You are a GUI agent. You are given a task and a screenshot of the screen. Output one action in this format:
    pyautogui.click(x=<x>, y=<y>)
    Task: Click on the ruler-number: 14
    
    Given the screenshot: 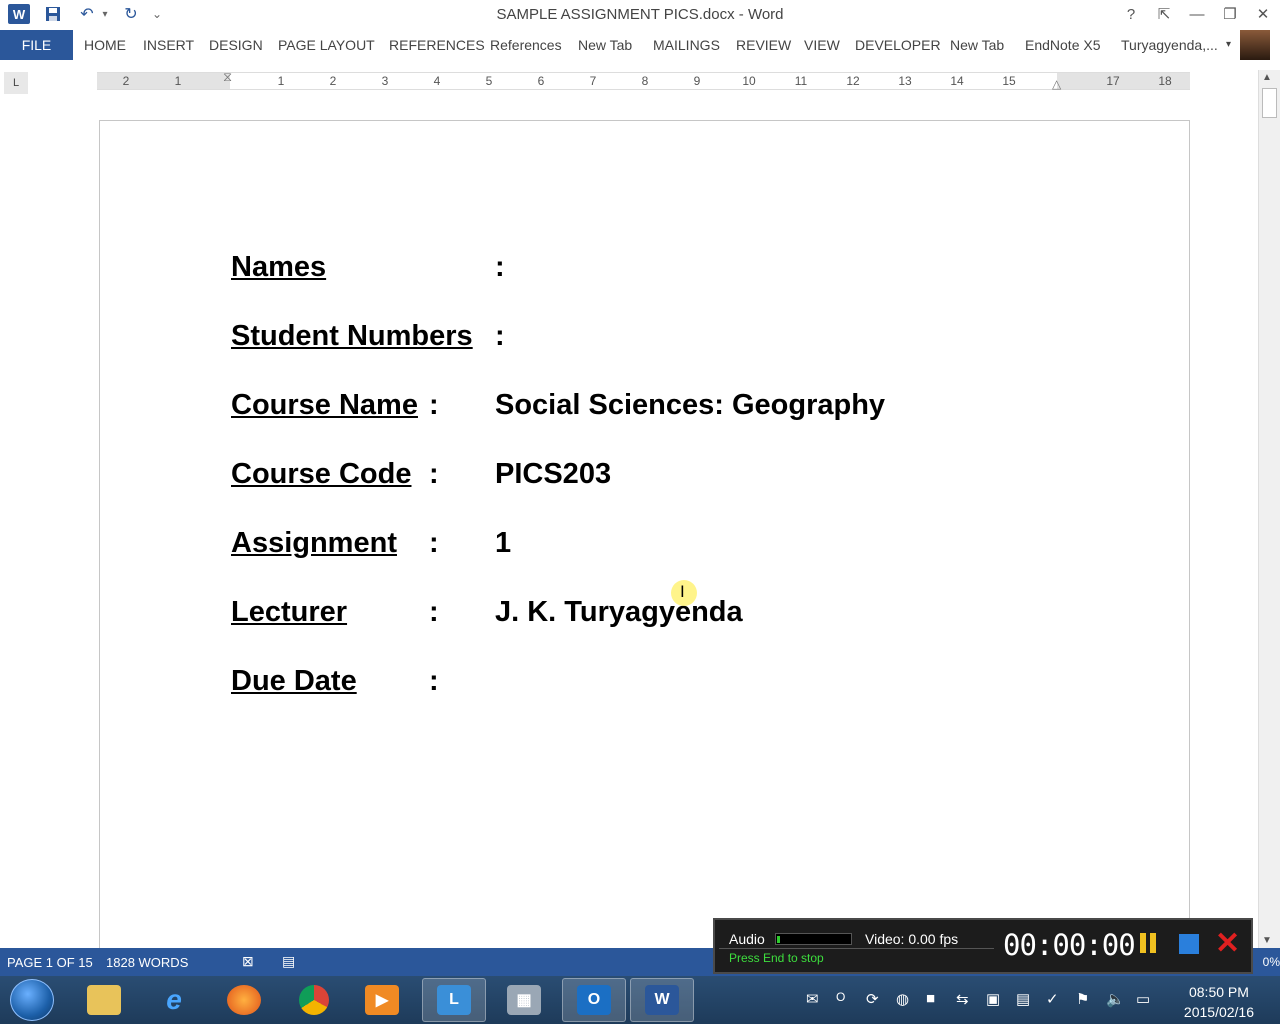 What is the action you would take?
    pyautogui.click(x=957, y=81)
    